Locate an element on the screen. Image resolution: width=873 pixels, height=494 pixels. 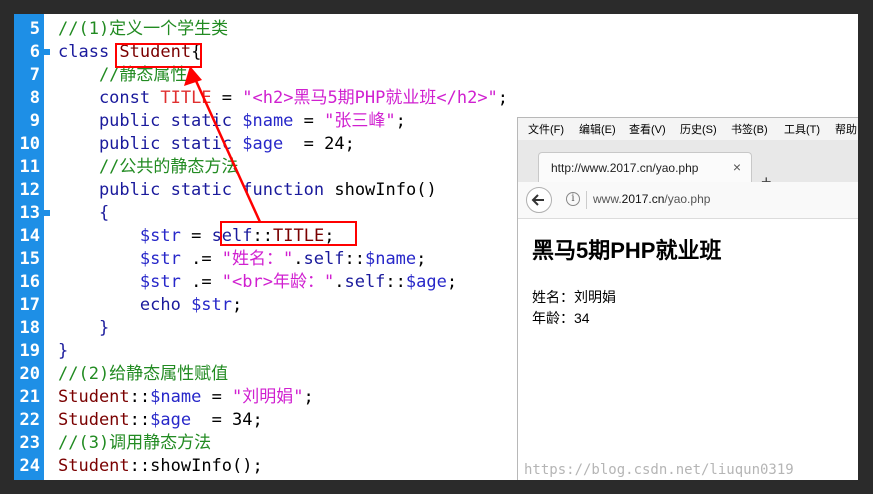
arrow-head is located at coordinates (193, 76).